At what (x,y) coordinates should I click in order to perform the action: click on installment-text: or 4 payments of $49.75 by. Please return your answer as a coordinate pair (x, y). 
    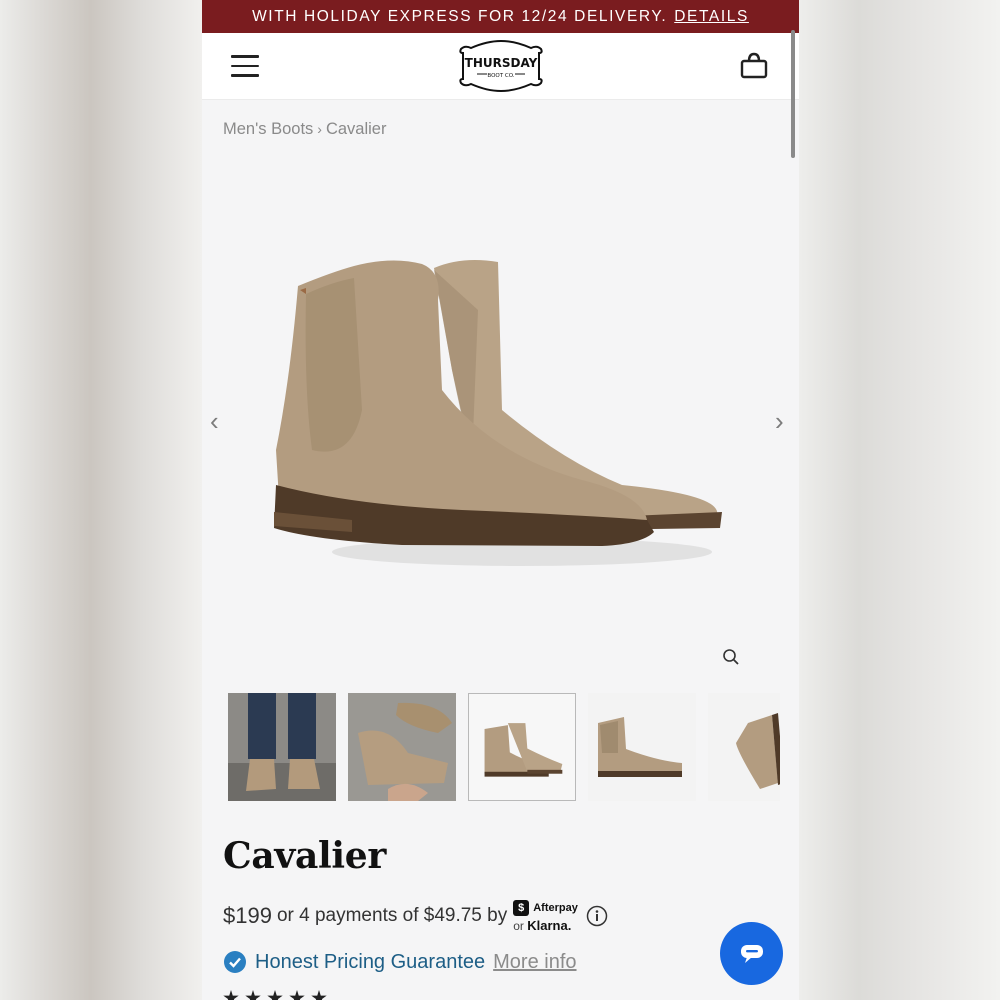
    Looking at the image, I should click on (392, 915).